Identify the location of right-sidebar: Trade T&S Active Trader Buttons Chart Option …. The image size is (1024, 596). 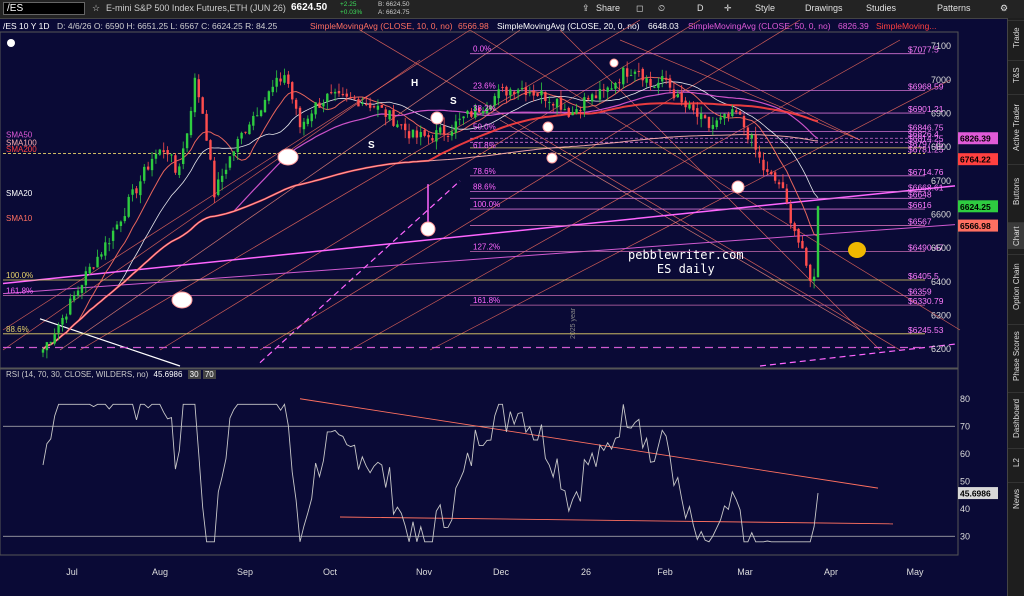
(1015, 307).